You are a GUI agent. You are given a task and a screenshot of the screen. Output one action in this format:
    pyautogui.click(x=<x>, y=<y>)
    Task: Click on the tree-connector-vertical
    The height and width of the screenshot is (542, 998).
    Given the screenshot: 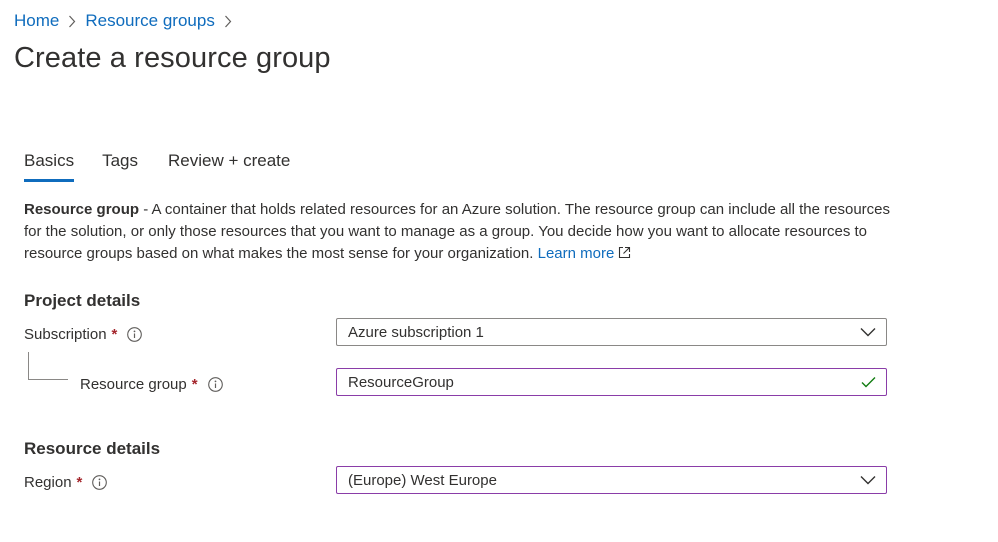 What is the action you would take?
    pyautogui.click(x=28, y=366)
    